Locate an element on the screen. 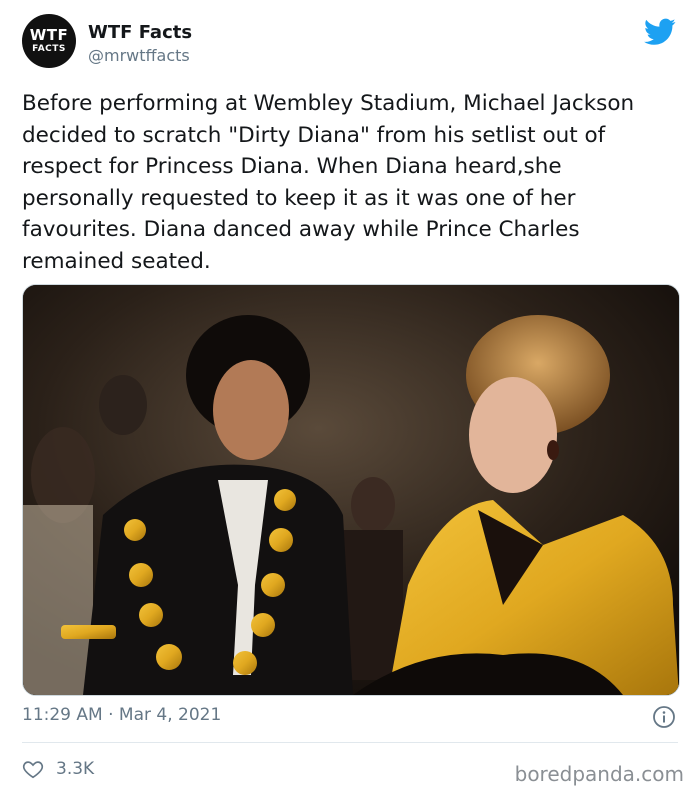 Image resolution: width=700 pixels, height=797 pixels. heart-icon is located at coordinates (33, 769).